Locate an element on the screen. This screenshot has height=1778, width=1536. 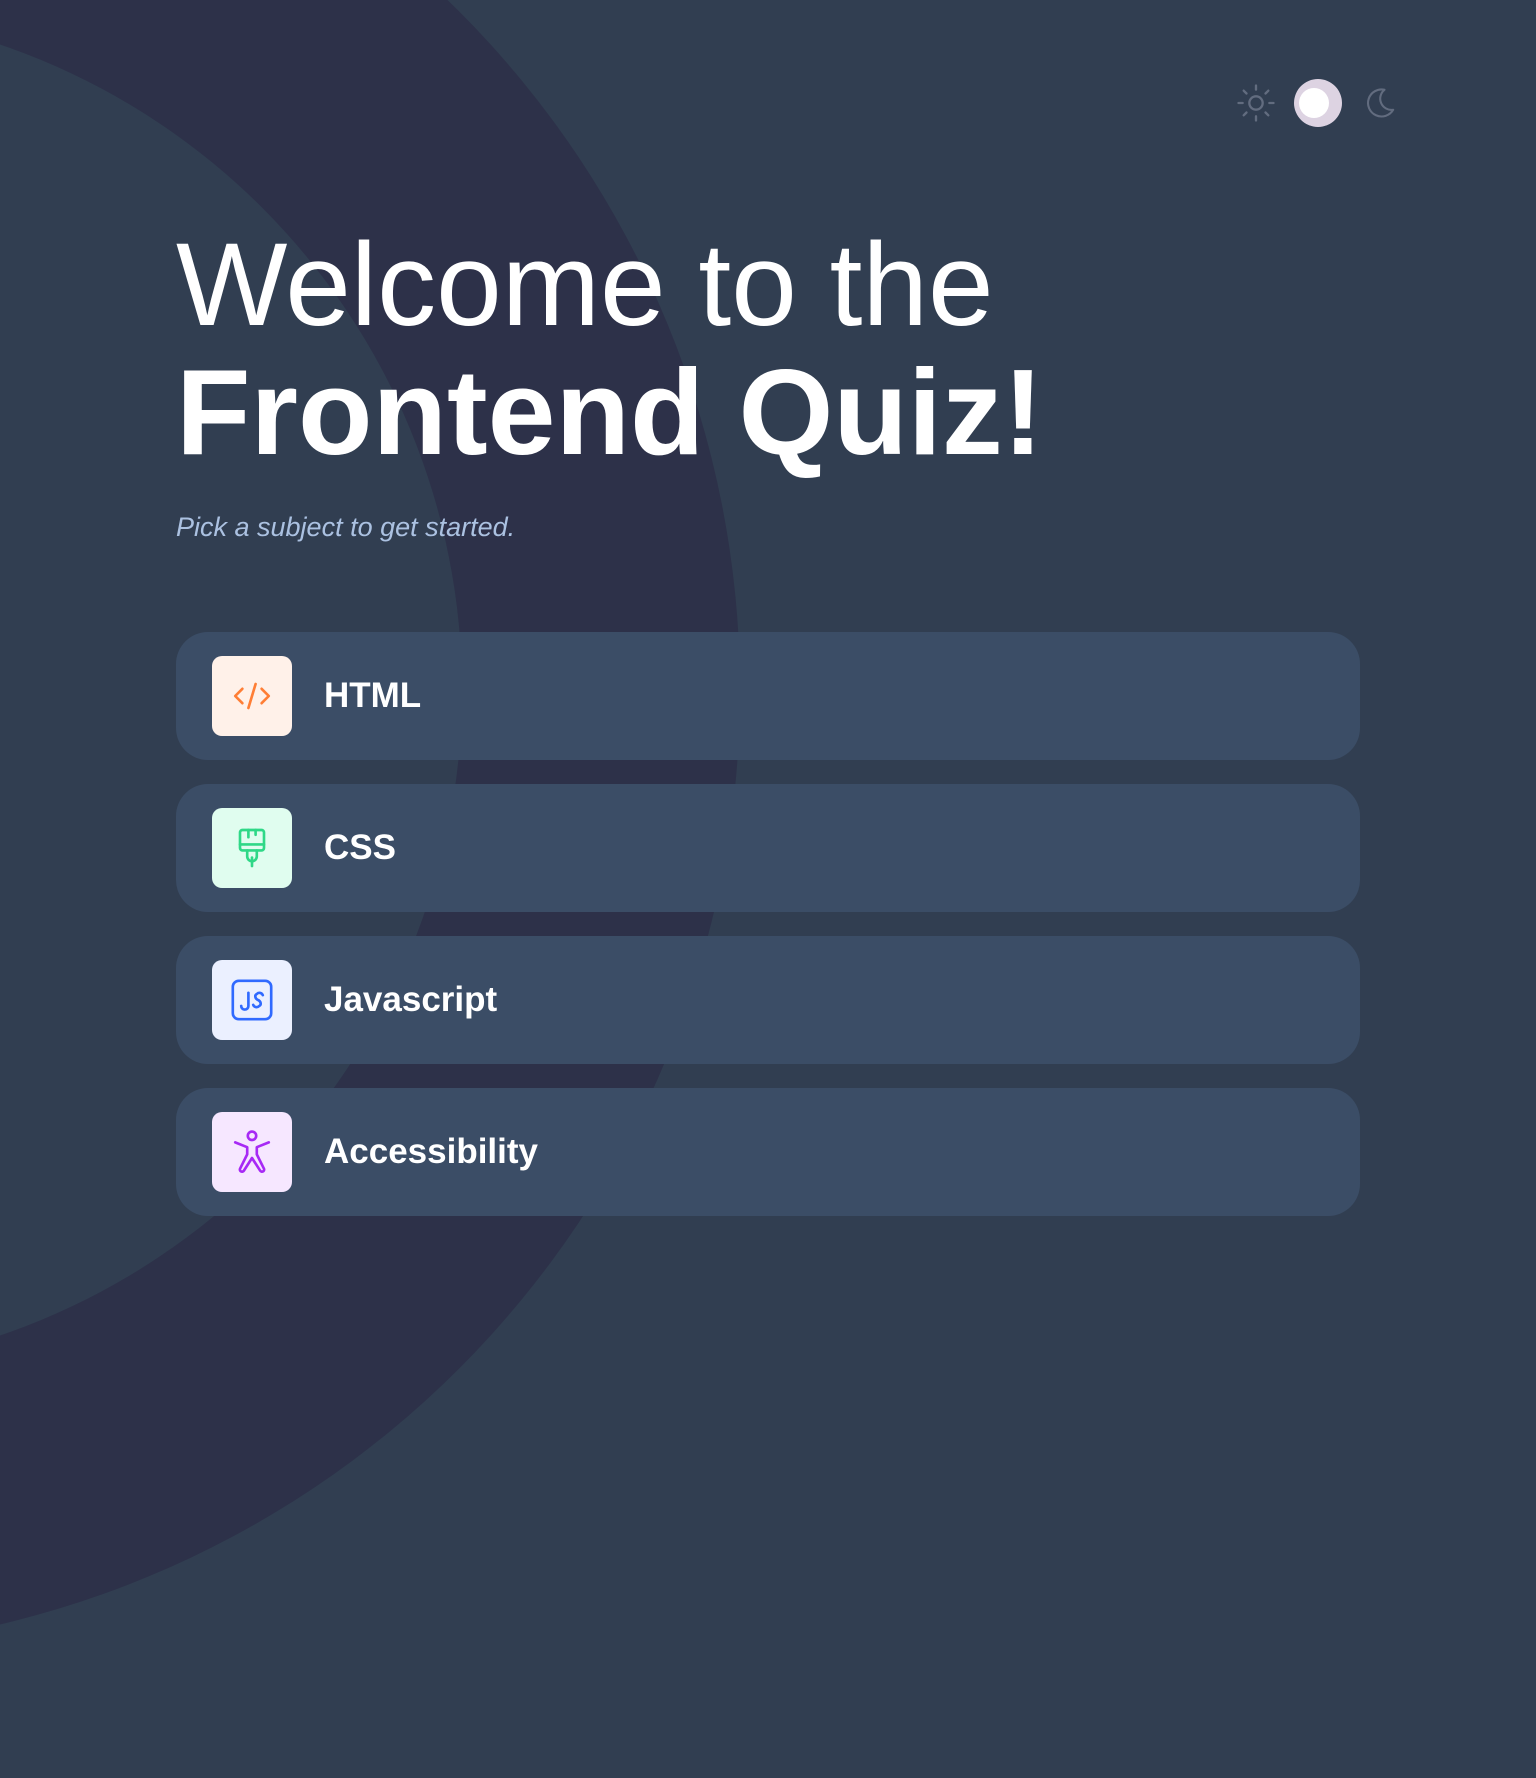
moon-icon is located at coordinates (1380, 103).